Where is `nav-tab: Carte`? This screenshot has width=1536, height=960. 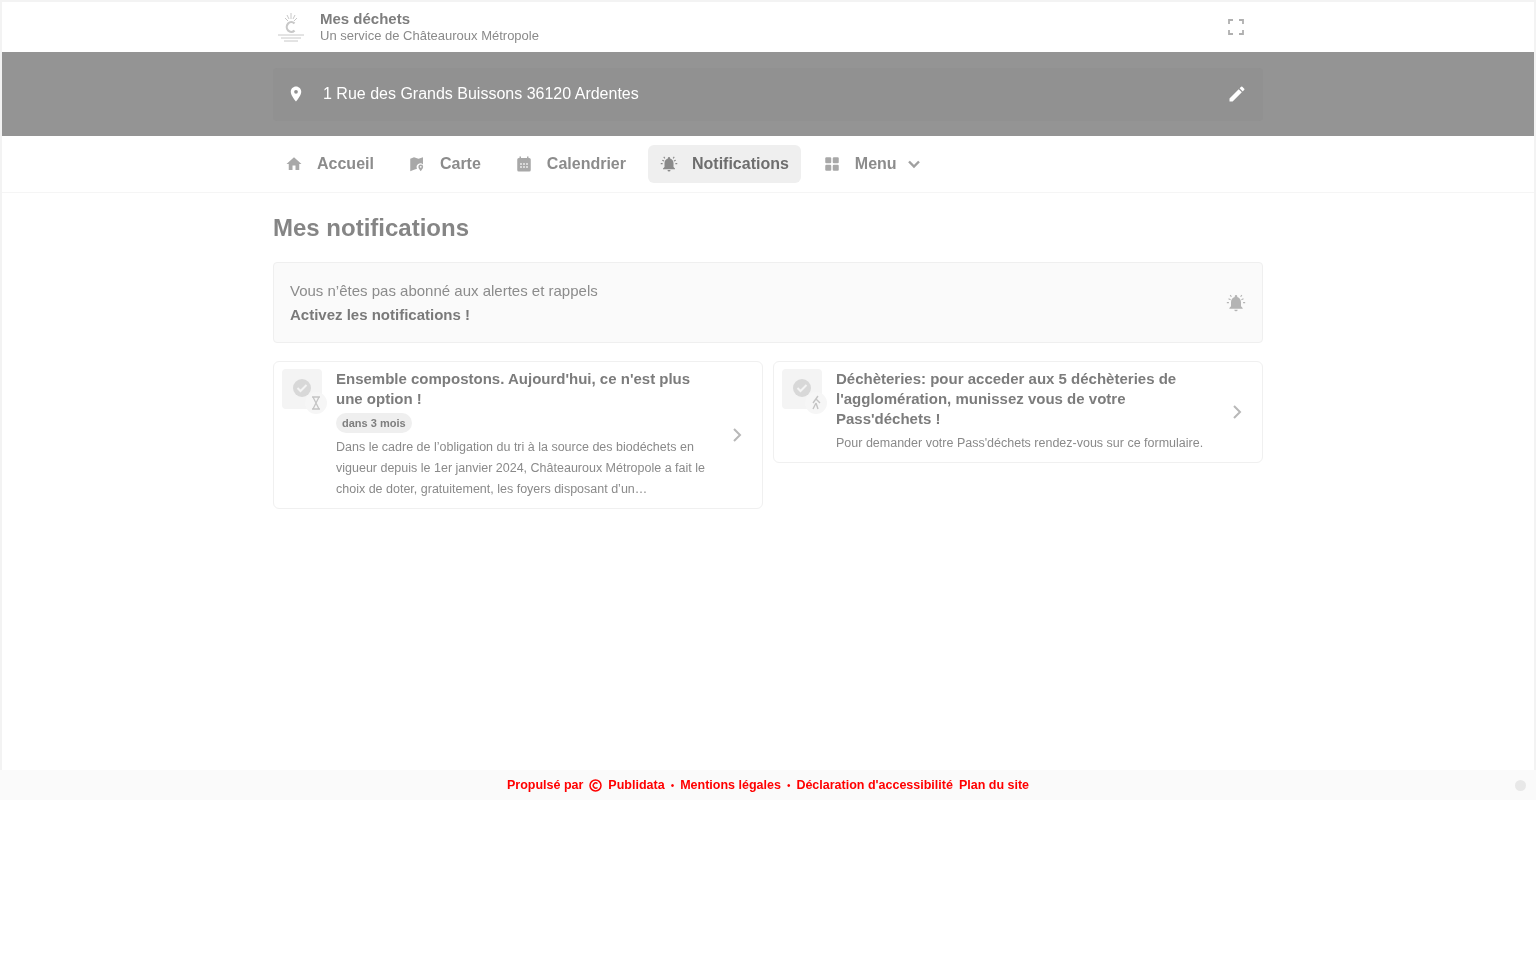 nav-tab: Carte is located at coordinates (444, 164).